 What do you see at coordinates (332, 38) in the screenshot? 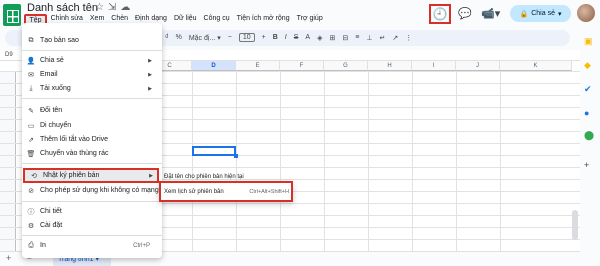
I see `borders-icon: ⊞` at bounding box center [332, 38].